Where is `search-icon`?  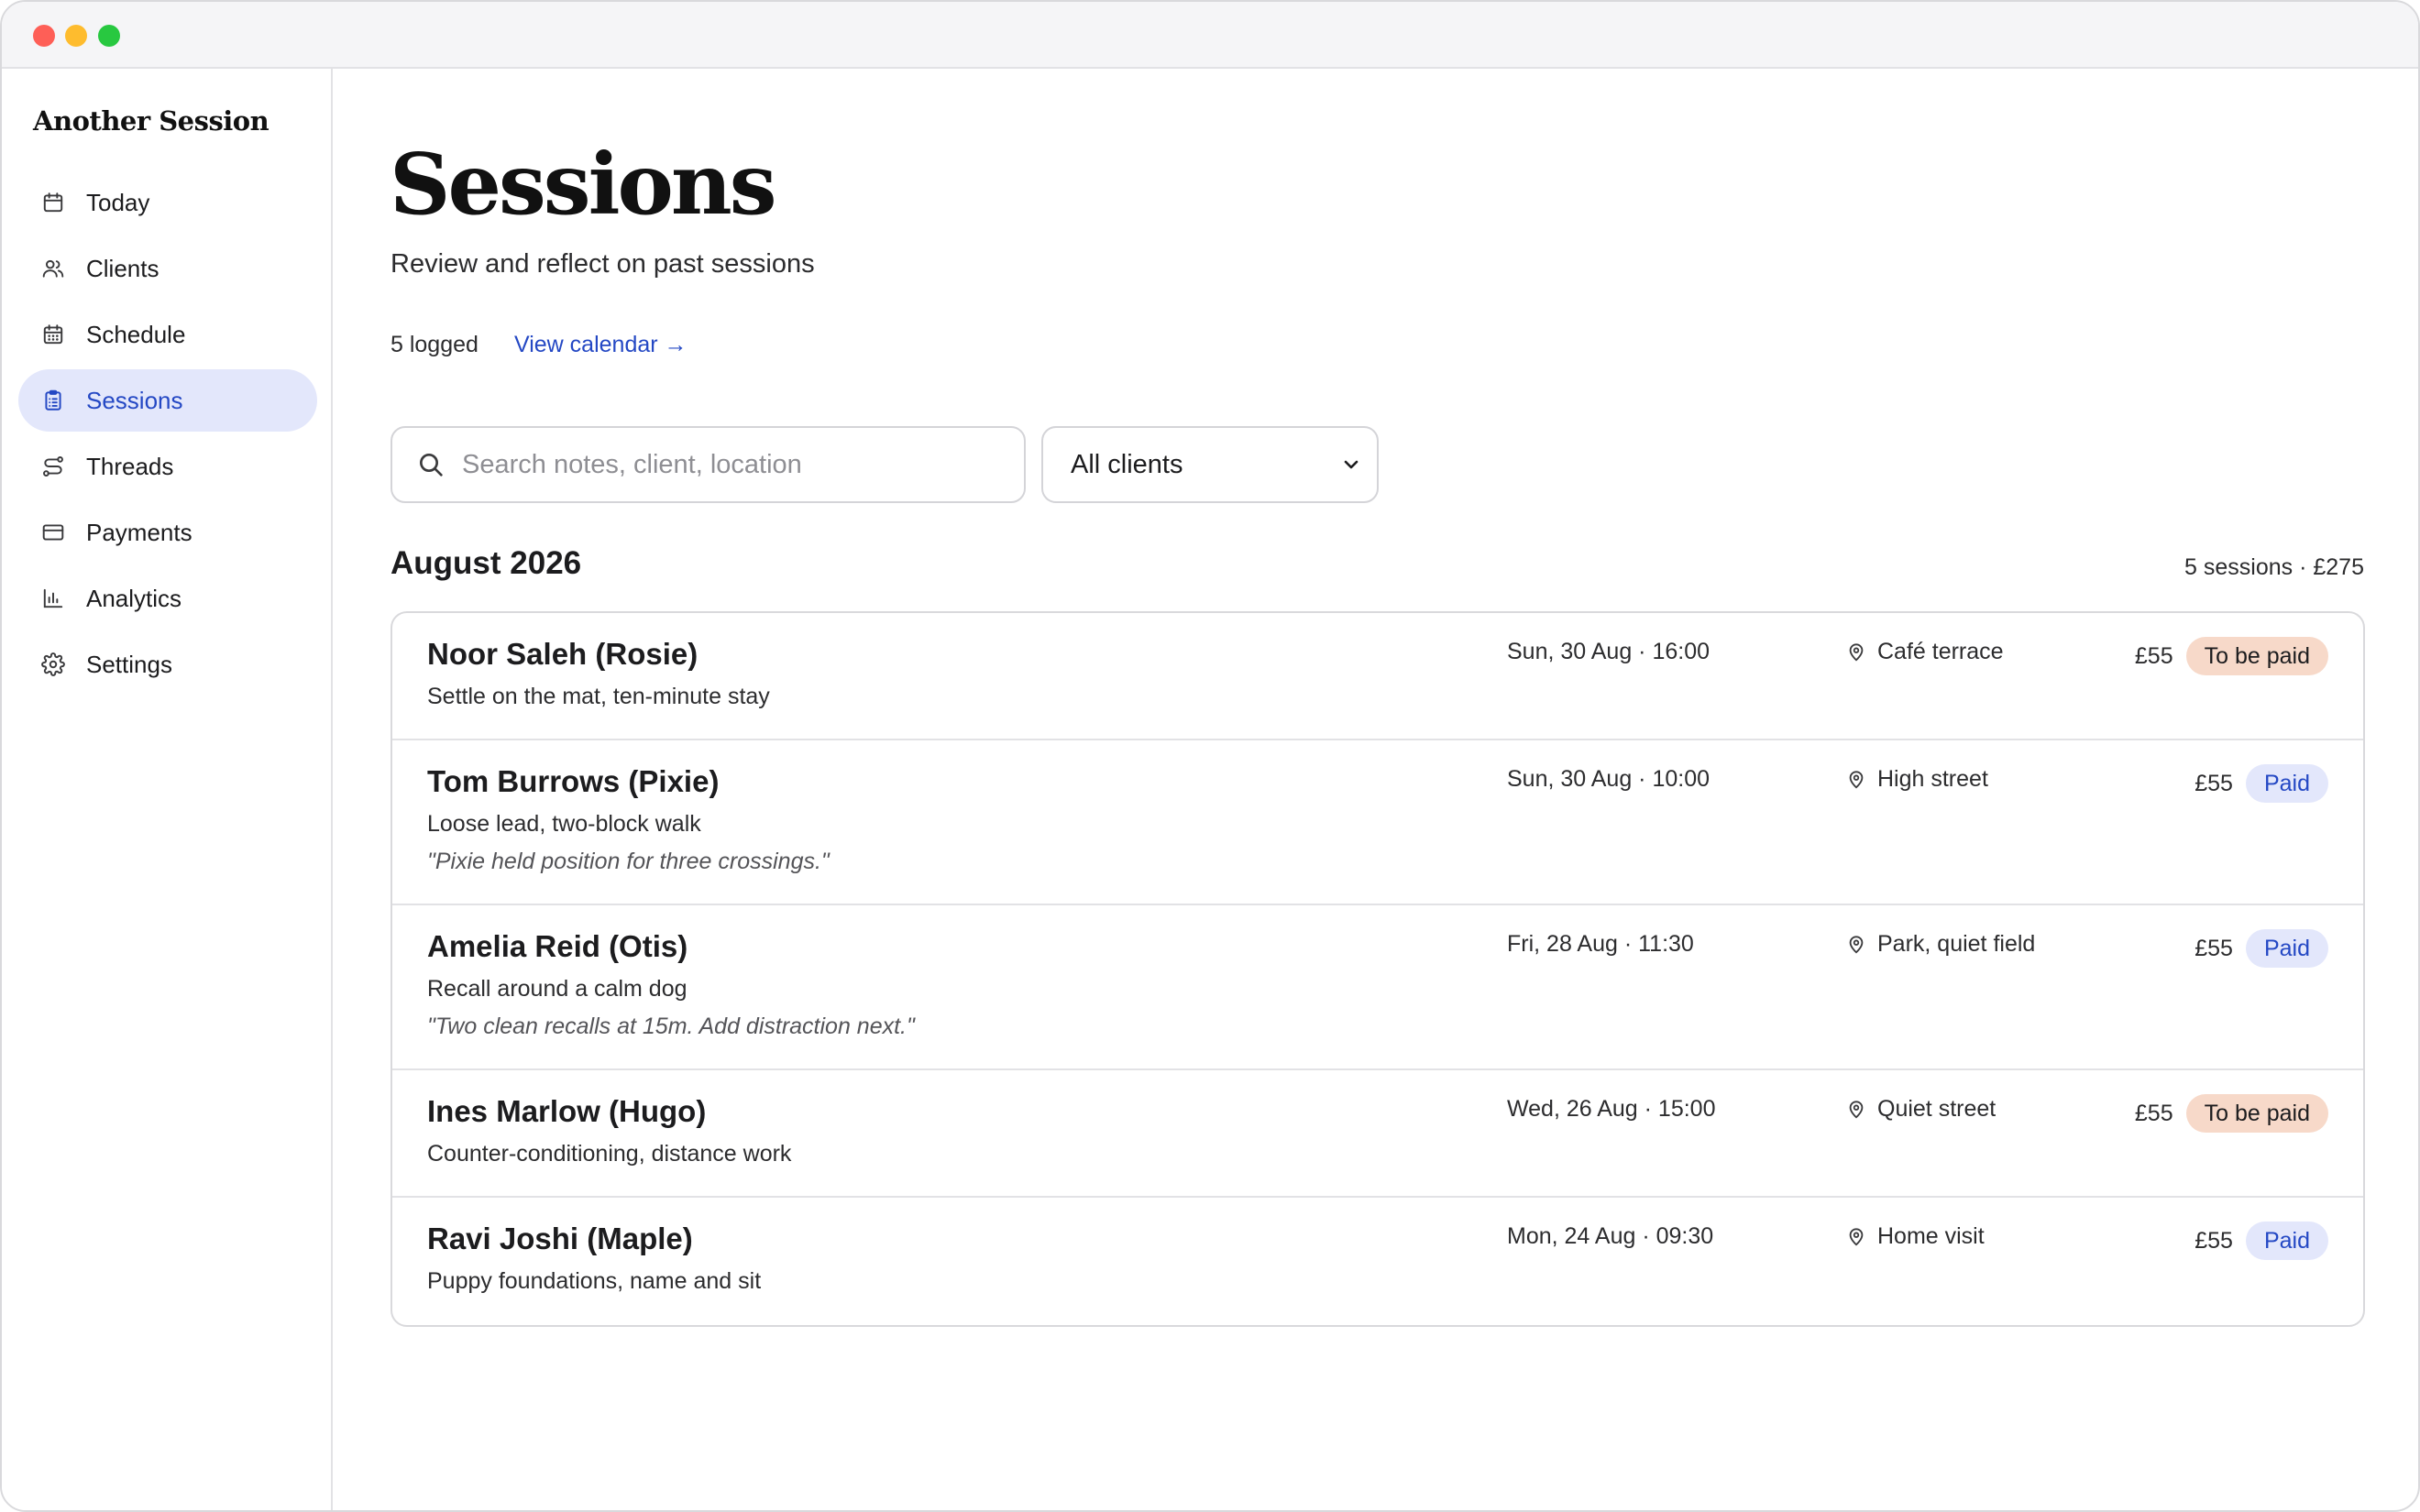
search-icon is located at coordinates (431, 464).